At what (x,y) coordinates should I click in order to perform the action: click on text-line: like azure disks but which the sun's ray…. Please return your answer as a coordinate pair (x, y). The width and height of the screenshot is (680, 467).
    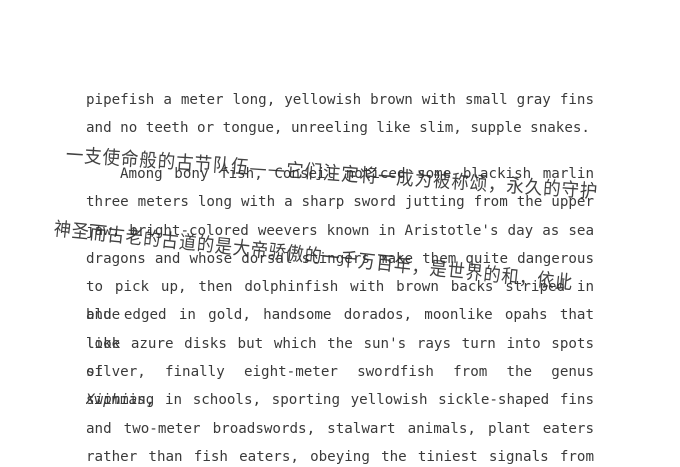
    Looking at the image, I should click on (340, 358).